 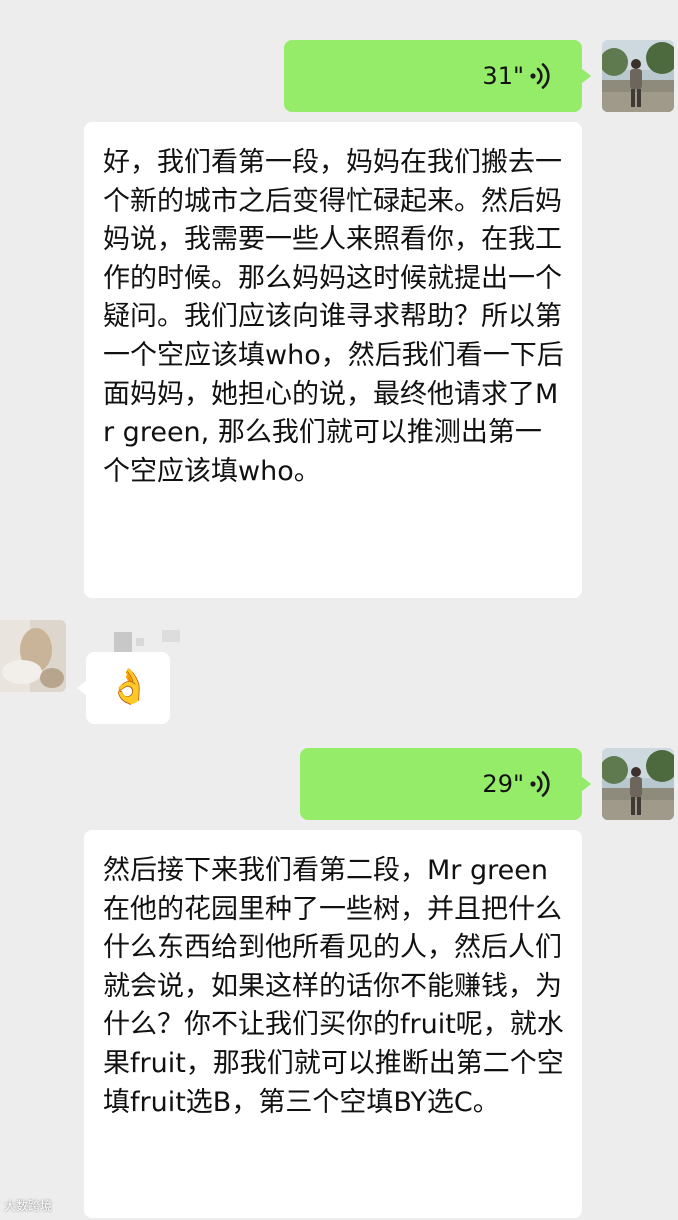 What do you see at coordinates (33, 656) in the screenshot?
I see `contact-avatar` at bounding box center [33, 656].